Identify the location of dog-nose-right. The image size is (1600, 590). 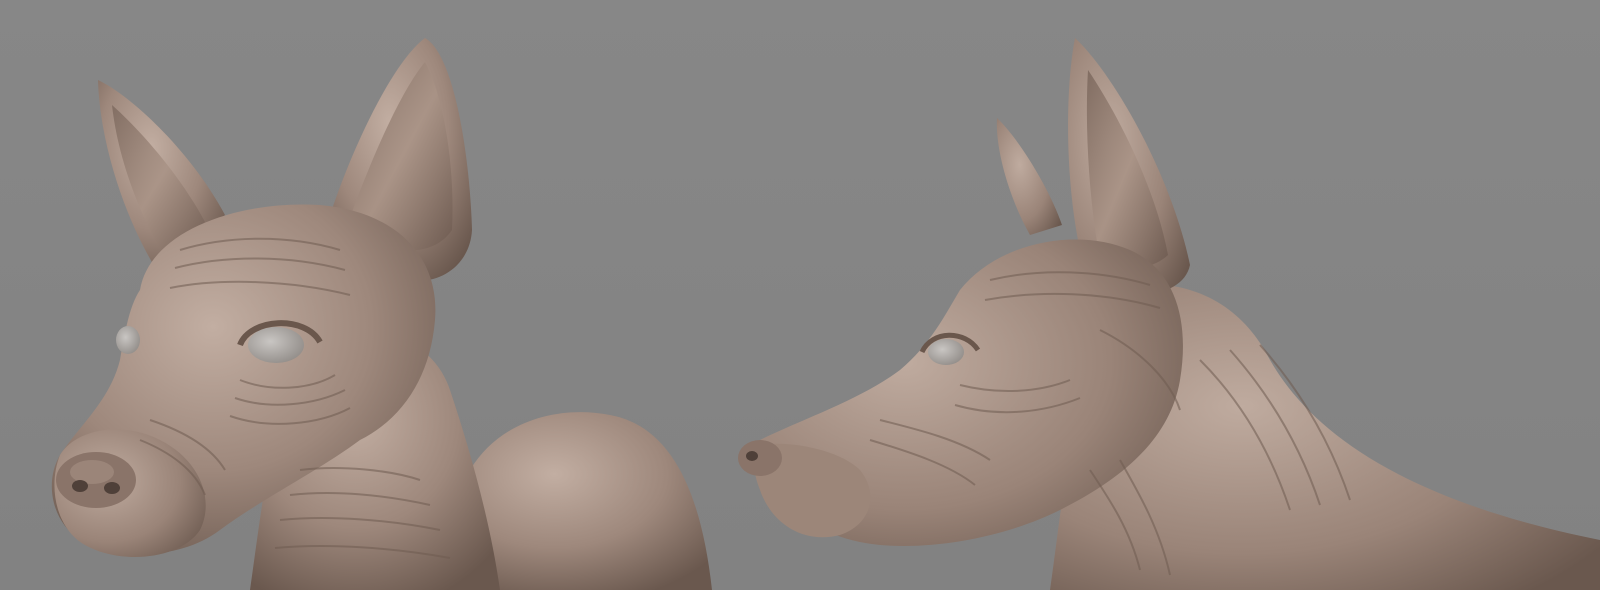
(760, 458).